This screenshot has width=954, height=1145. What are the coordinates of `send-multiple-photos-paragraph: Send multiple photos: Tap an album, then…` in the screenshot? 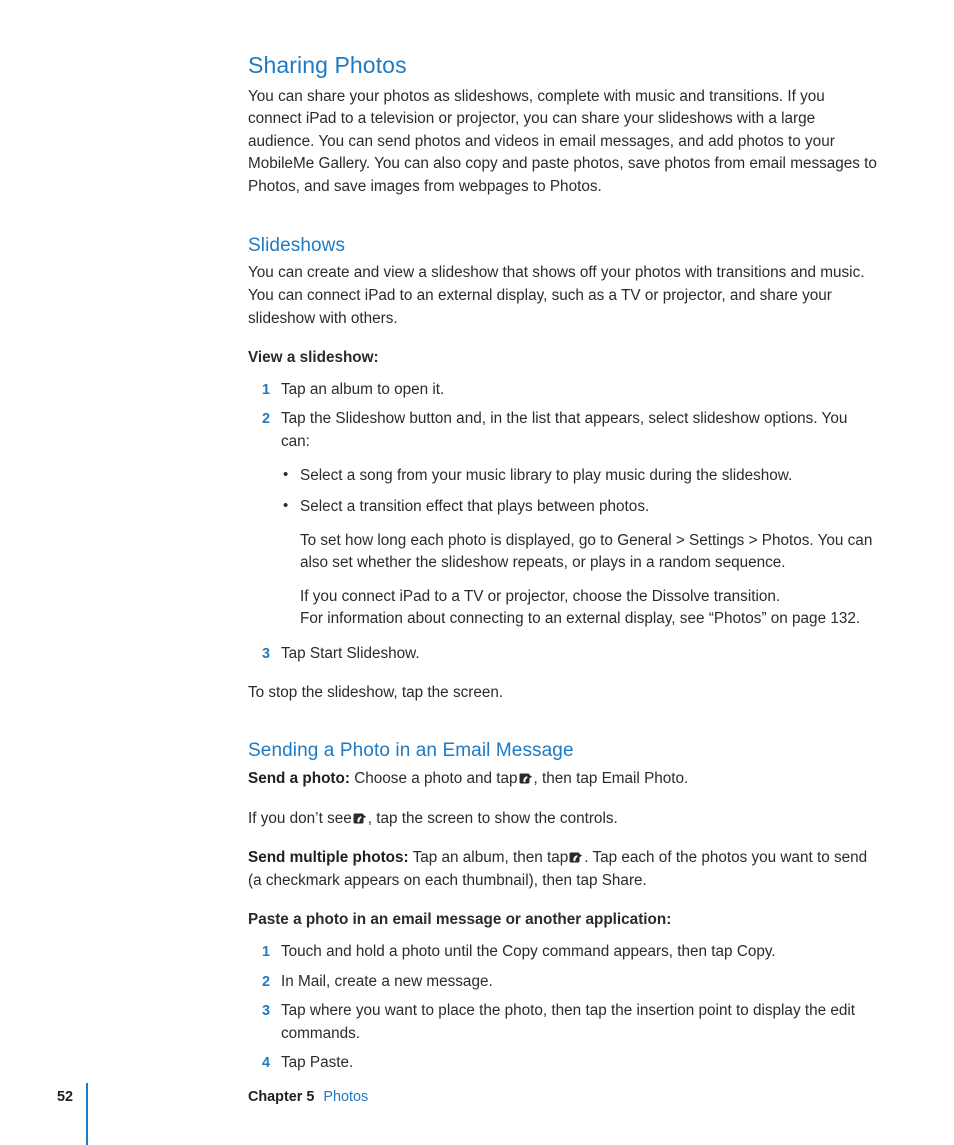 It's located at (563, 869).